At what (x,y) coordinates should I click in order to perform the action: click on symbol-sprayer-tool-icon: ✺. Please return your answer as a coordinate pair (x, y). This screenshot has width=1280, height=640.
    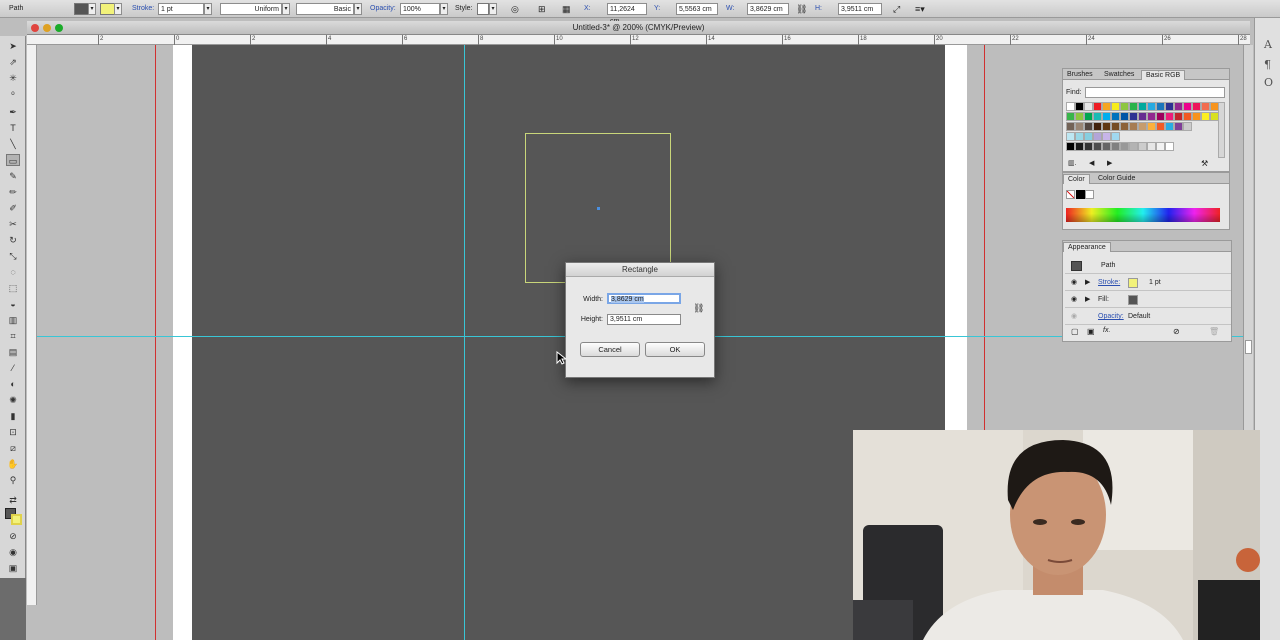
    Looking at the image, I should click on (13, 400).